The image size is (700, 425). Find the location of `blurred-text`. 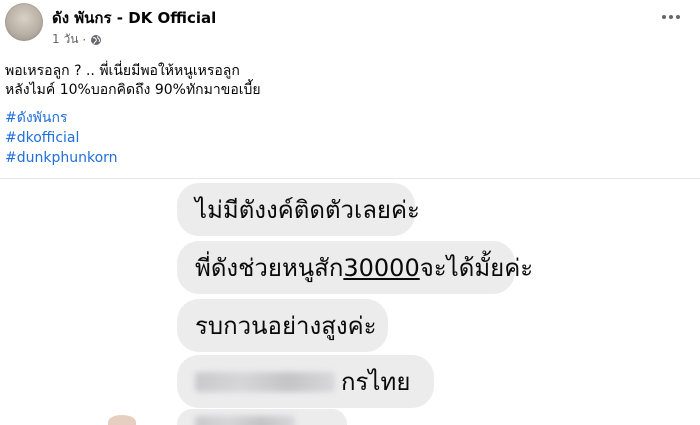

blurred-text is located at coordinates (245, 420).